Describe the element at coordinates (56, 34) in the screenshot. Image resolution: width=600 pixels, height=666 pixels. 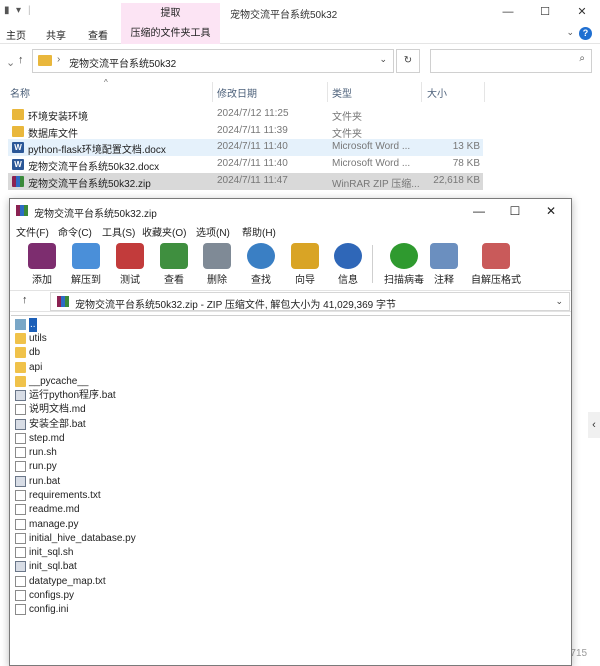
I see `tab-share: 共享` at that location.